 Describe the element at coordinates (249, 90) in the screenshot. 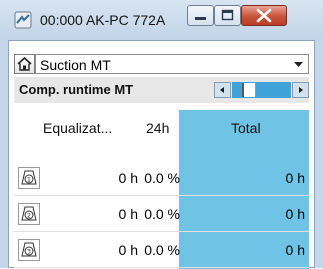

I see `scrollbar-thumb` at that location.